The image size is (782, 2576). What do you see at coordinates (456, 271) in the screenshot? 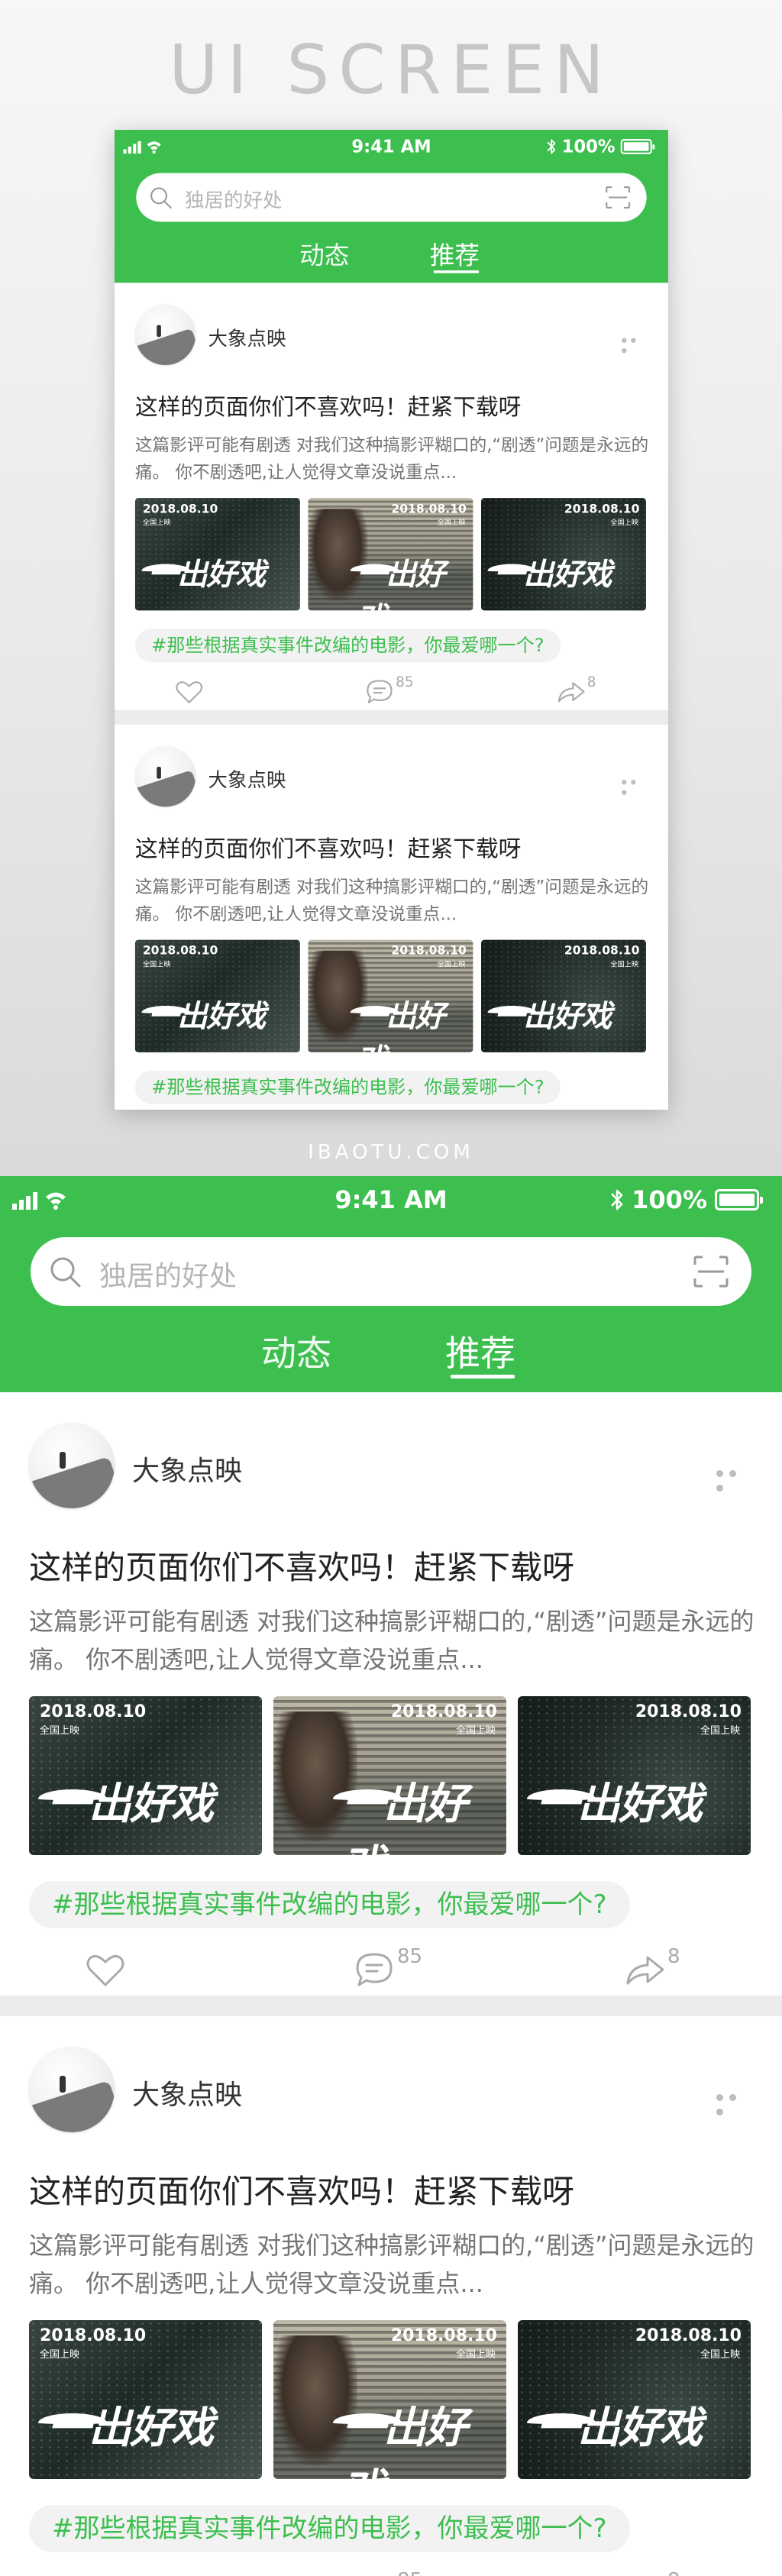
I see `active-tab-indicator` at bounding box center [456, 271].